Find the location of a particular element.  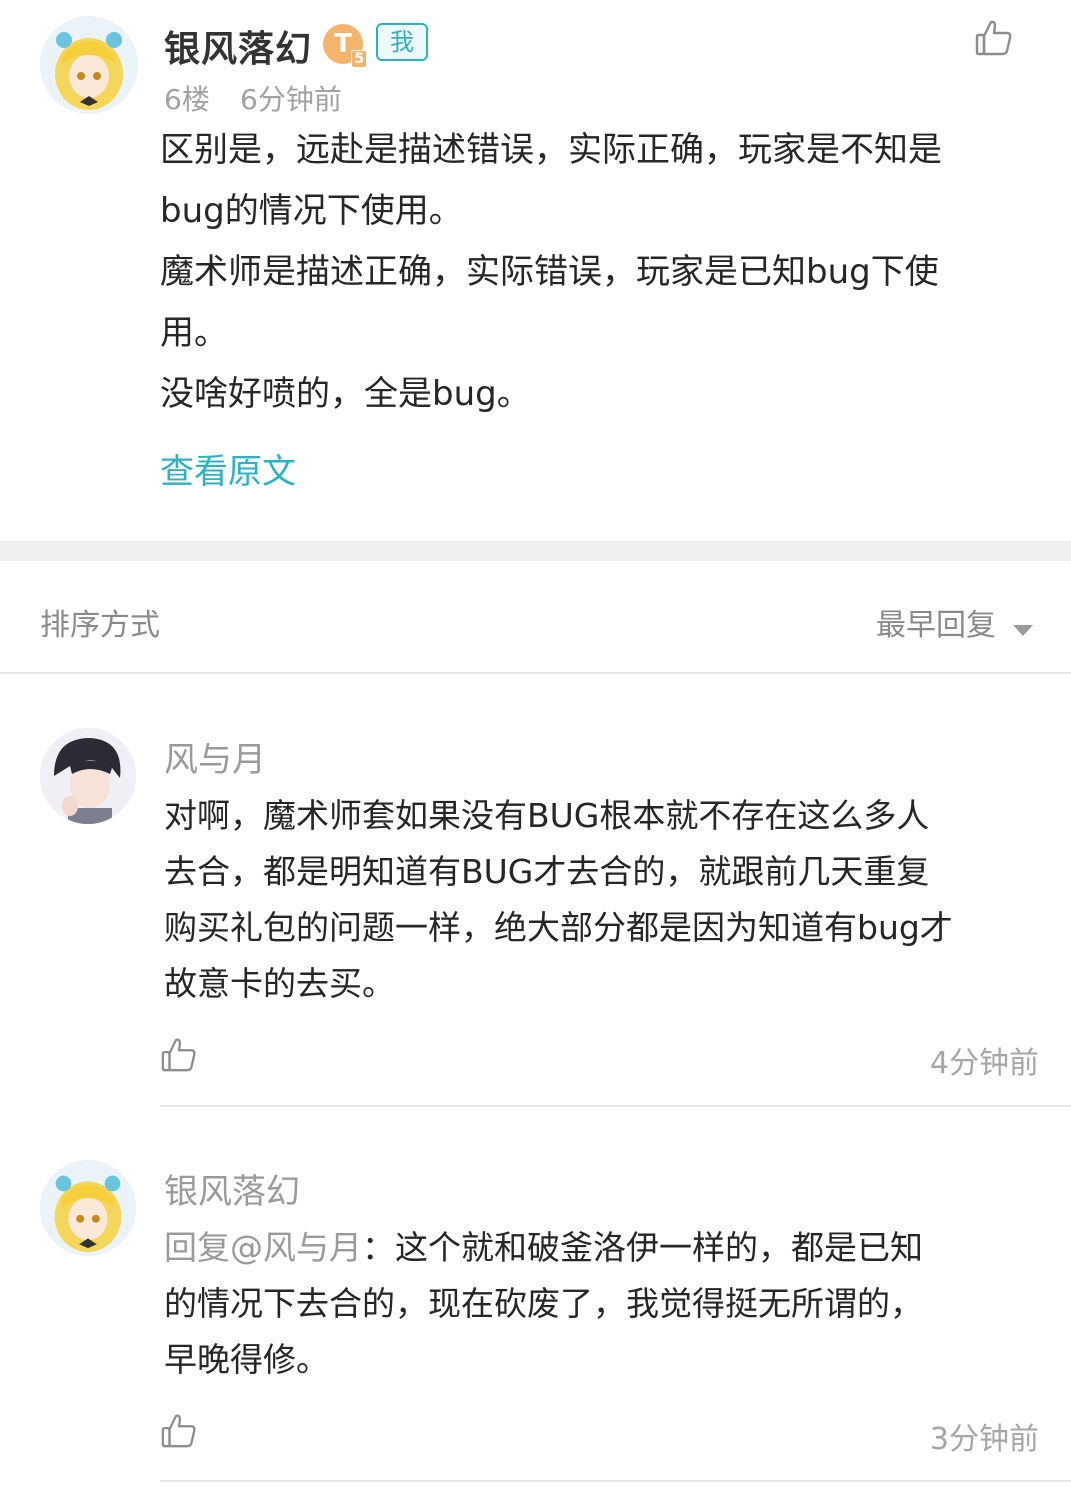

reply-line: 购买礼包的问题一样，绝大部分都是因为知道有bug才 is located at coordinates (558, 927).